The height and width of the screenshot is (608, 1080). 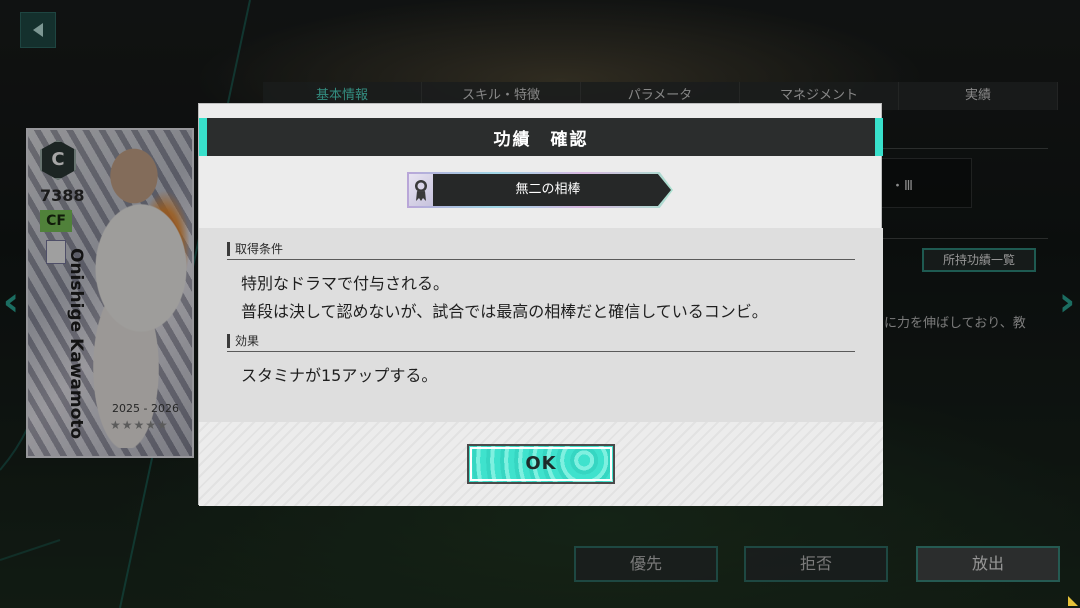 What do you see at coordinates (548, 189) in the screenshot?
I see `medal-name: 無二の相棒` at bounding box center [548, 189].